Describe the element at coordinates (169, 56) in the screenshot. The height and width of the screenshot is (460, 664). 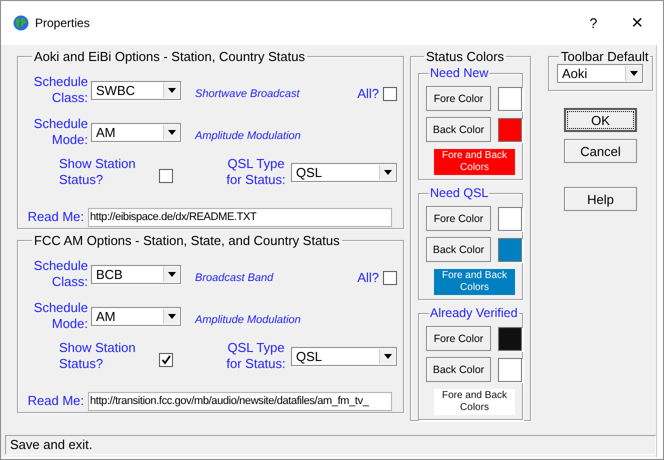
I see `group-title: Aoki and EiBi Options - Station, Country Status` at that location.